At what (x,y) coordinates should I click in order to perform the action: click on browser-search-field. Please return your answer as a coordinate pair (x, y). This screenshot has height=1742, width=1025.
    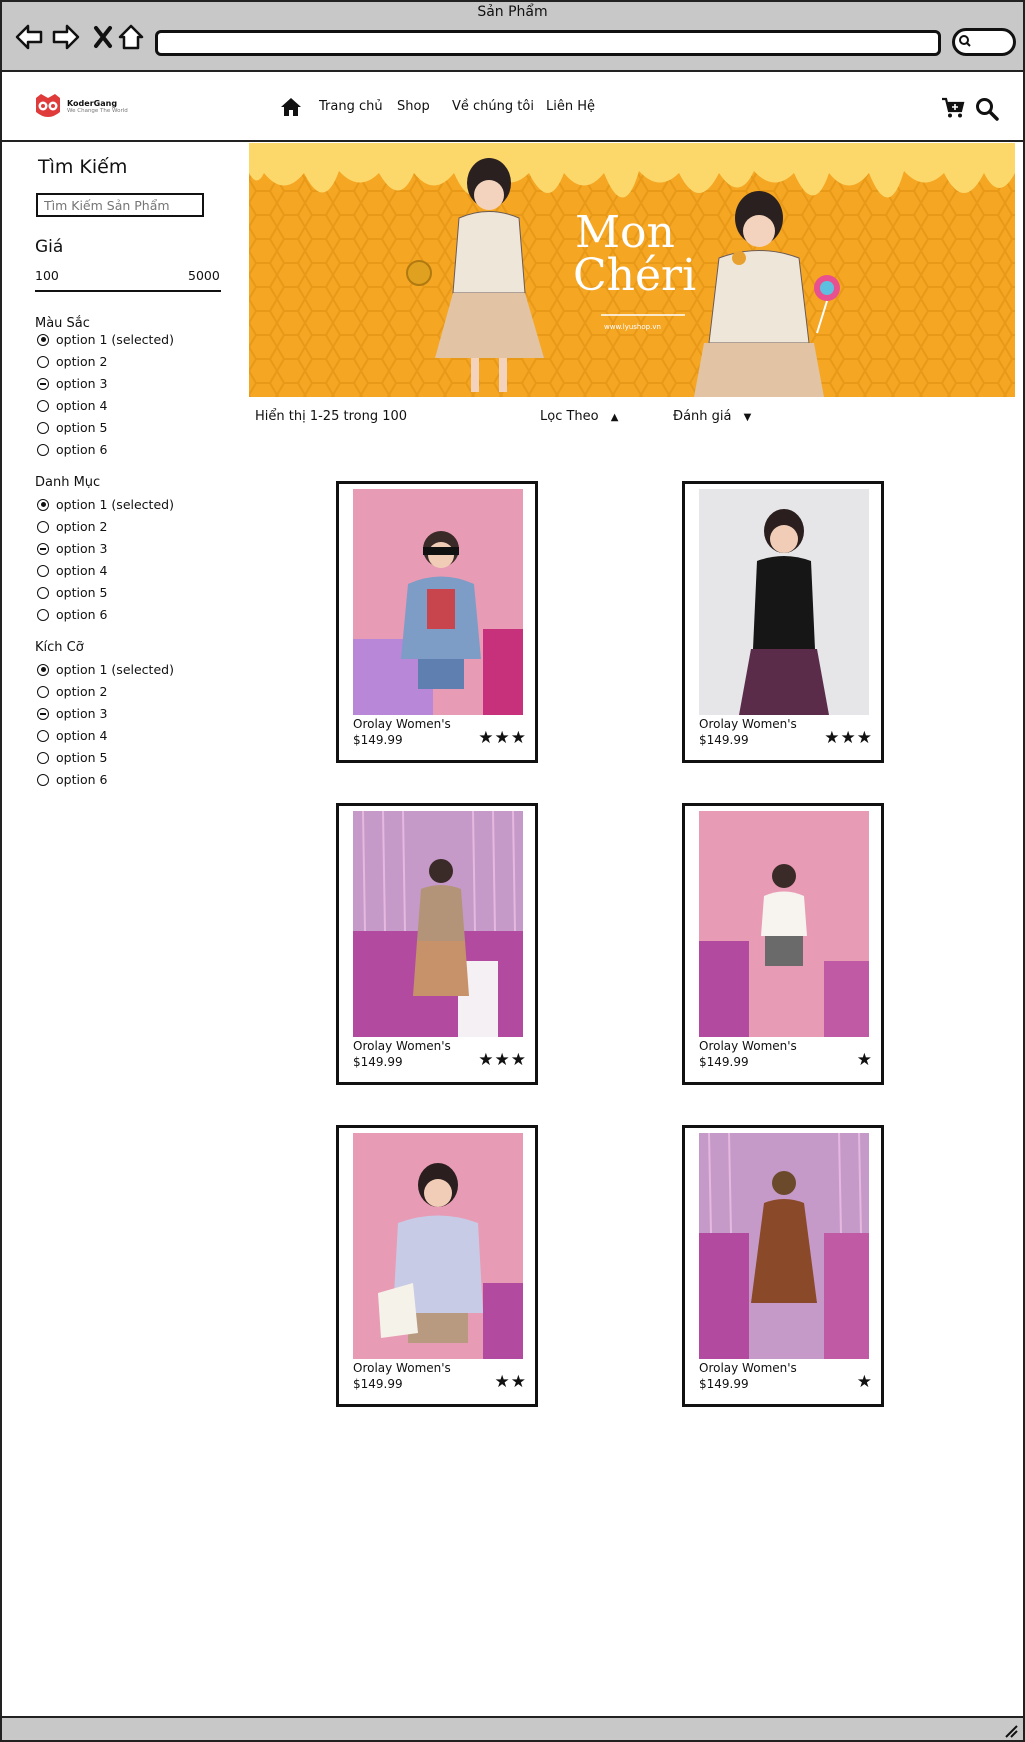
    Looking at the image, I should click on (984, 42).